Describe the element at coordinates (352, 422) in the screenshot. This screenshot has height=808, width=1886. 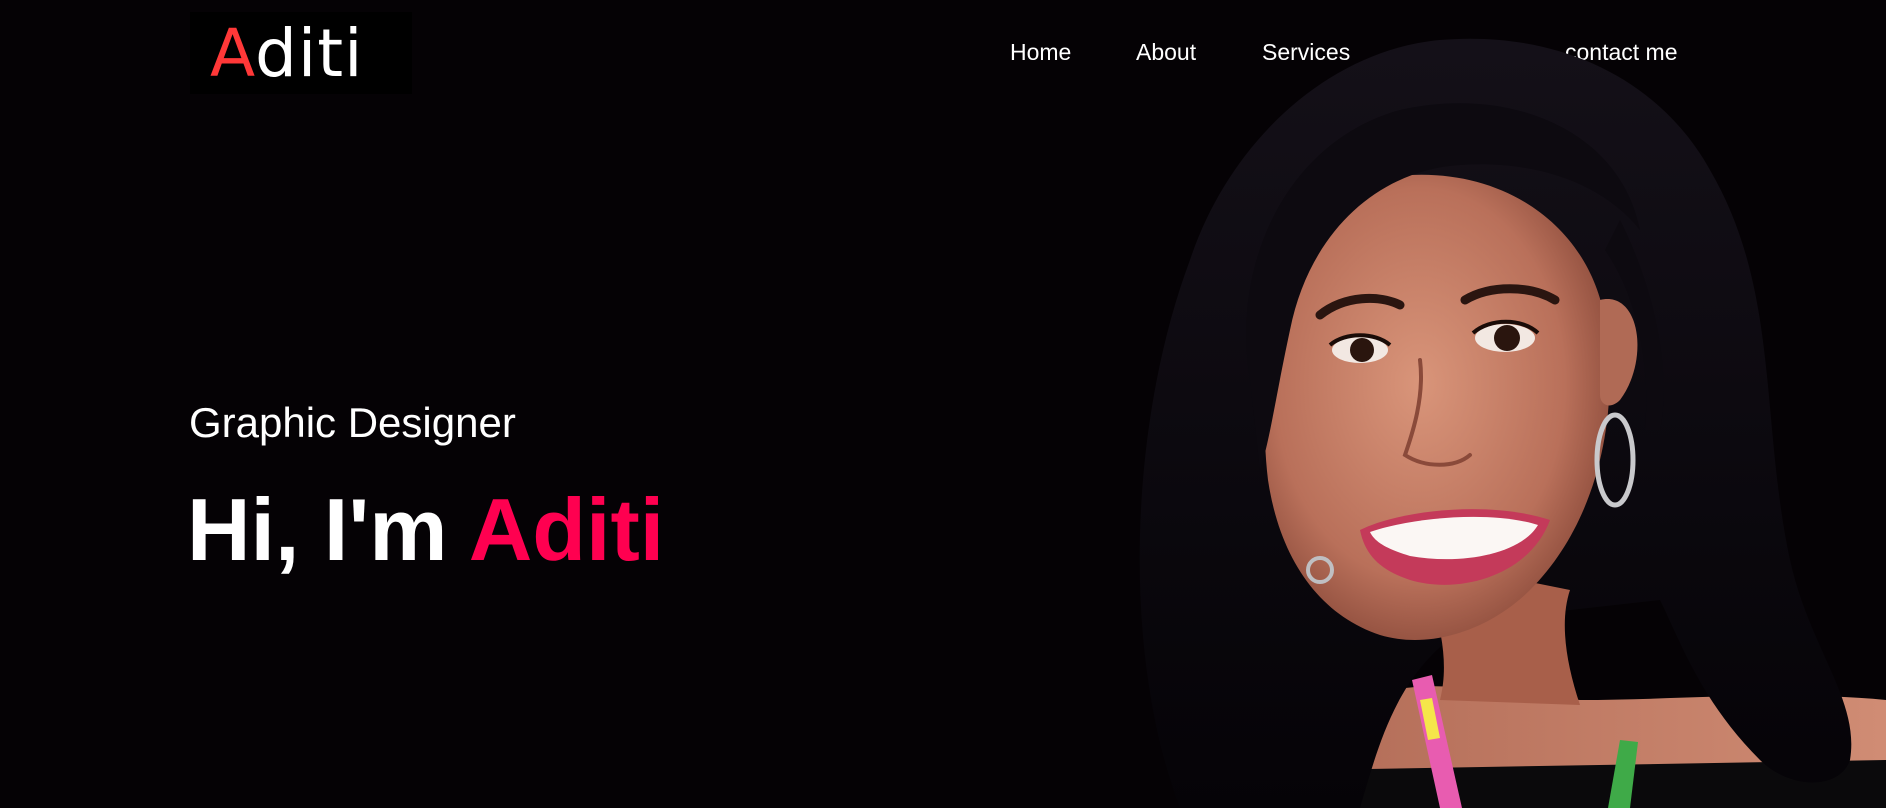
I see `hero-role: Graphic Designer` at that location.